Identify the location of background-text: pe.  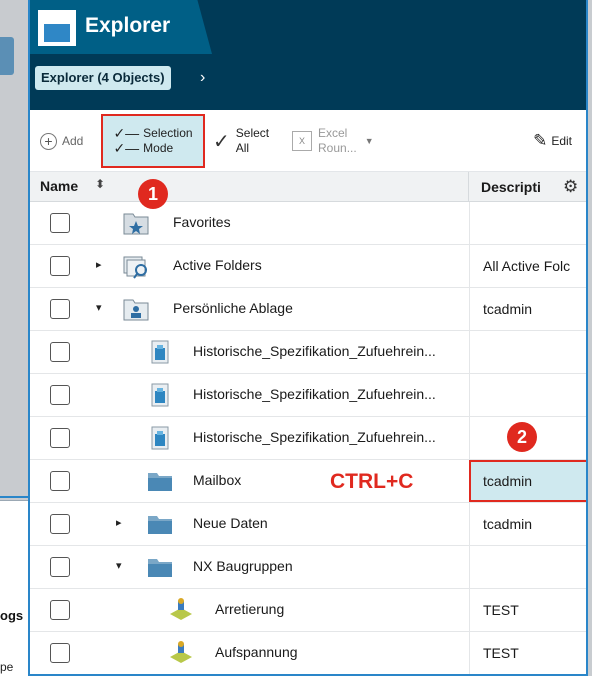
(7, 667).